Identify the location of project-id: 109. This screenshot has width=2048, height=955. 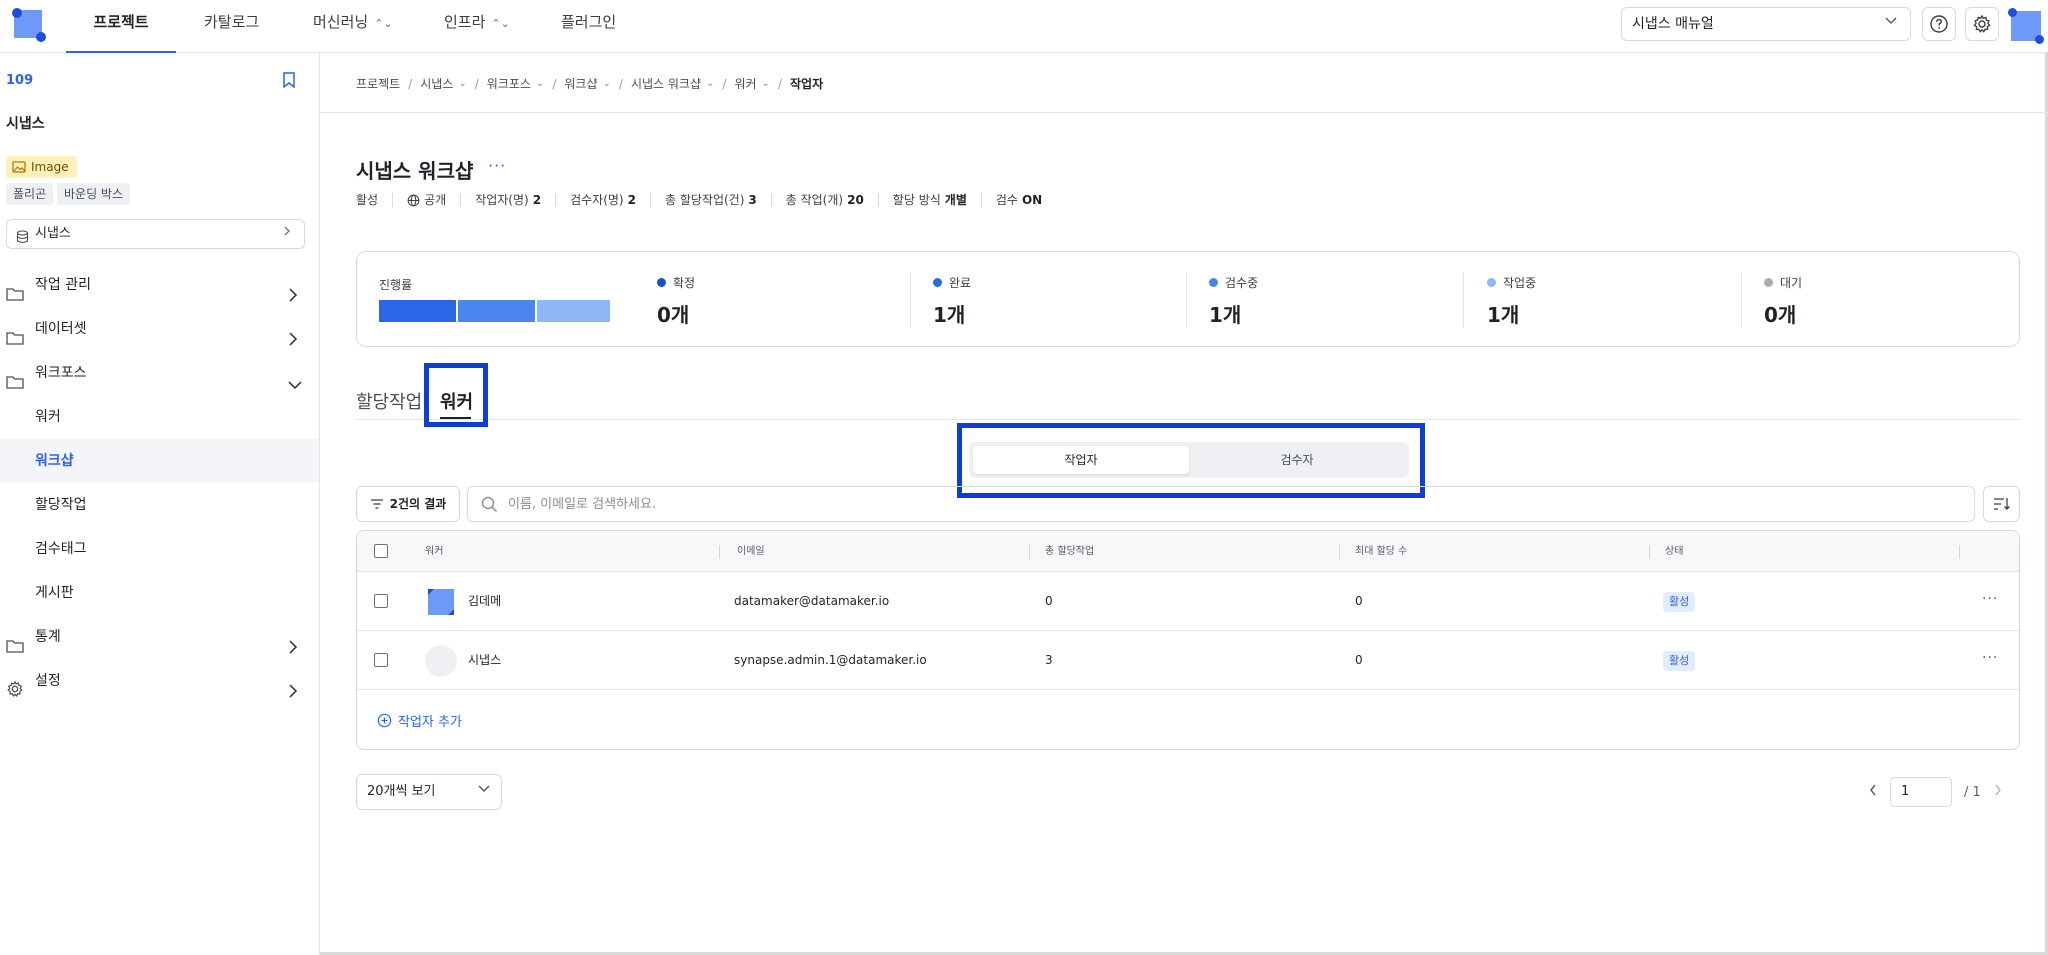
(20, 80).